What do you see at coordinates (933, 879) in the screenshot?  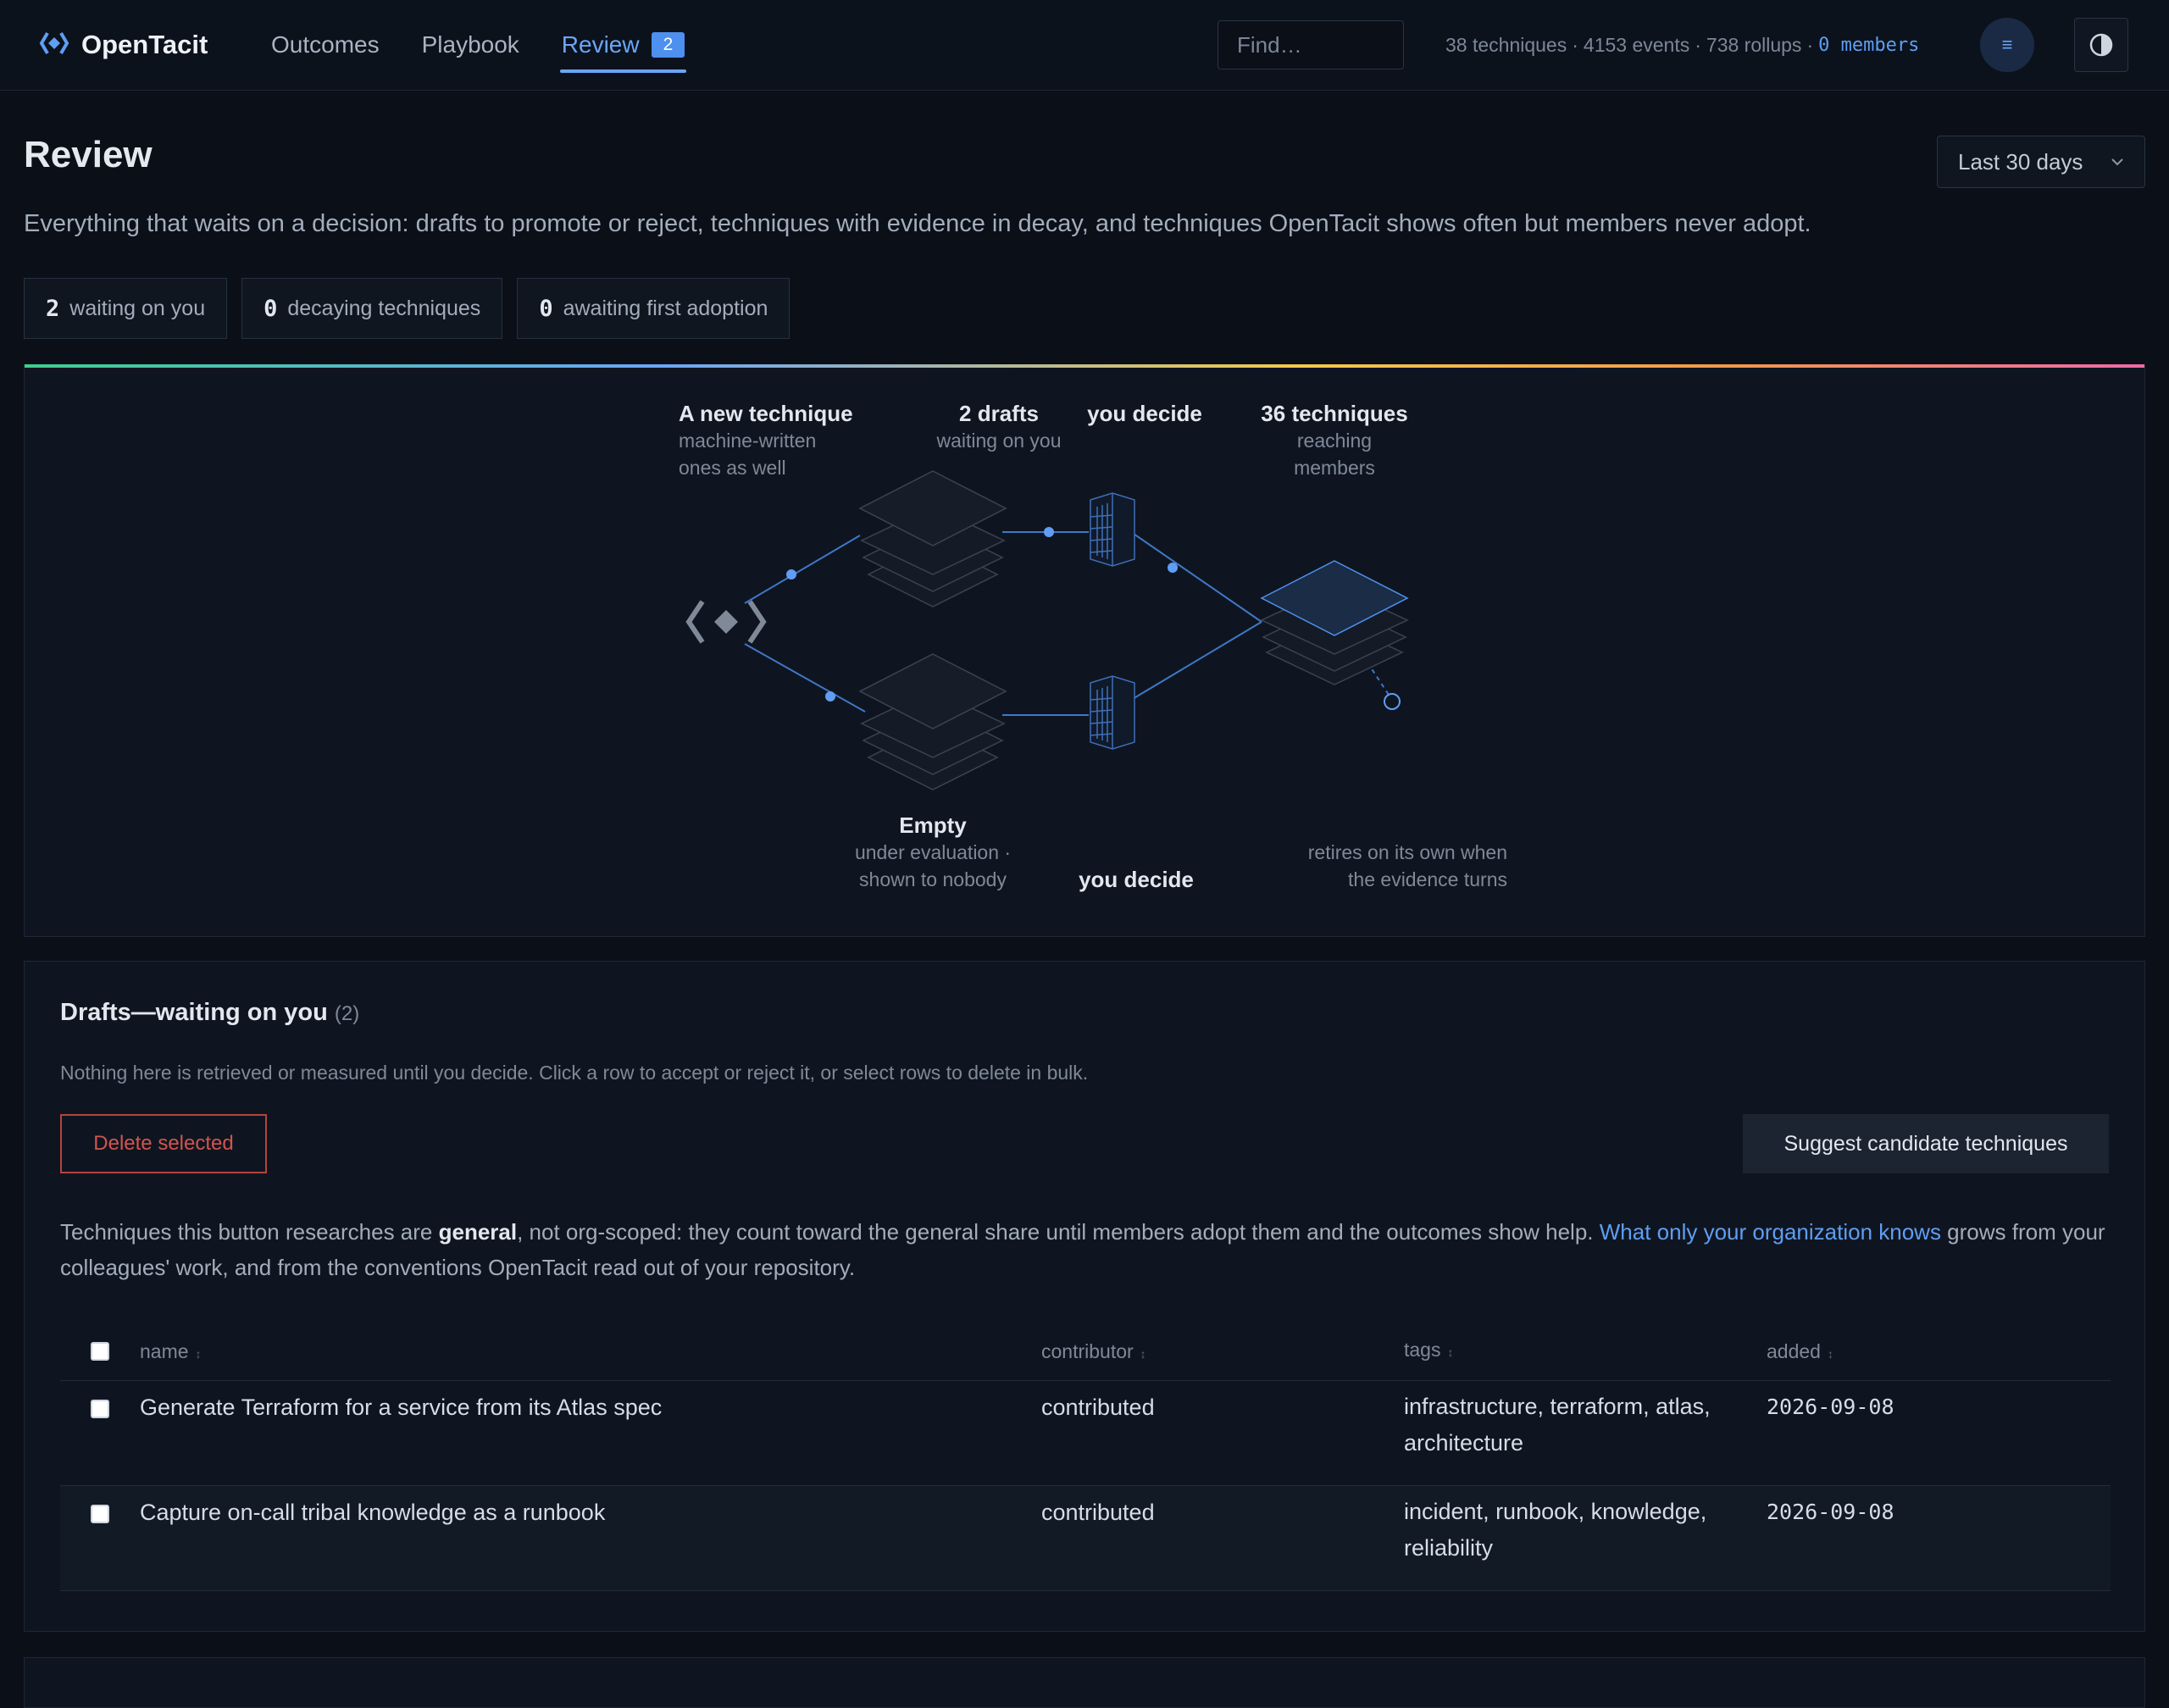 I see `label-empty-sub2: shown to nobody` at bounding box center [933, 879].